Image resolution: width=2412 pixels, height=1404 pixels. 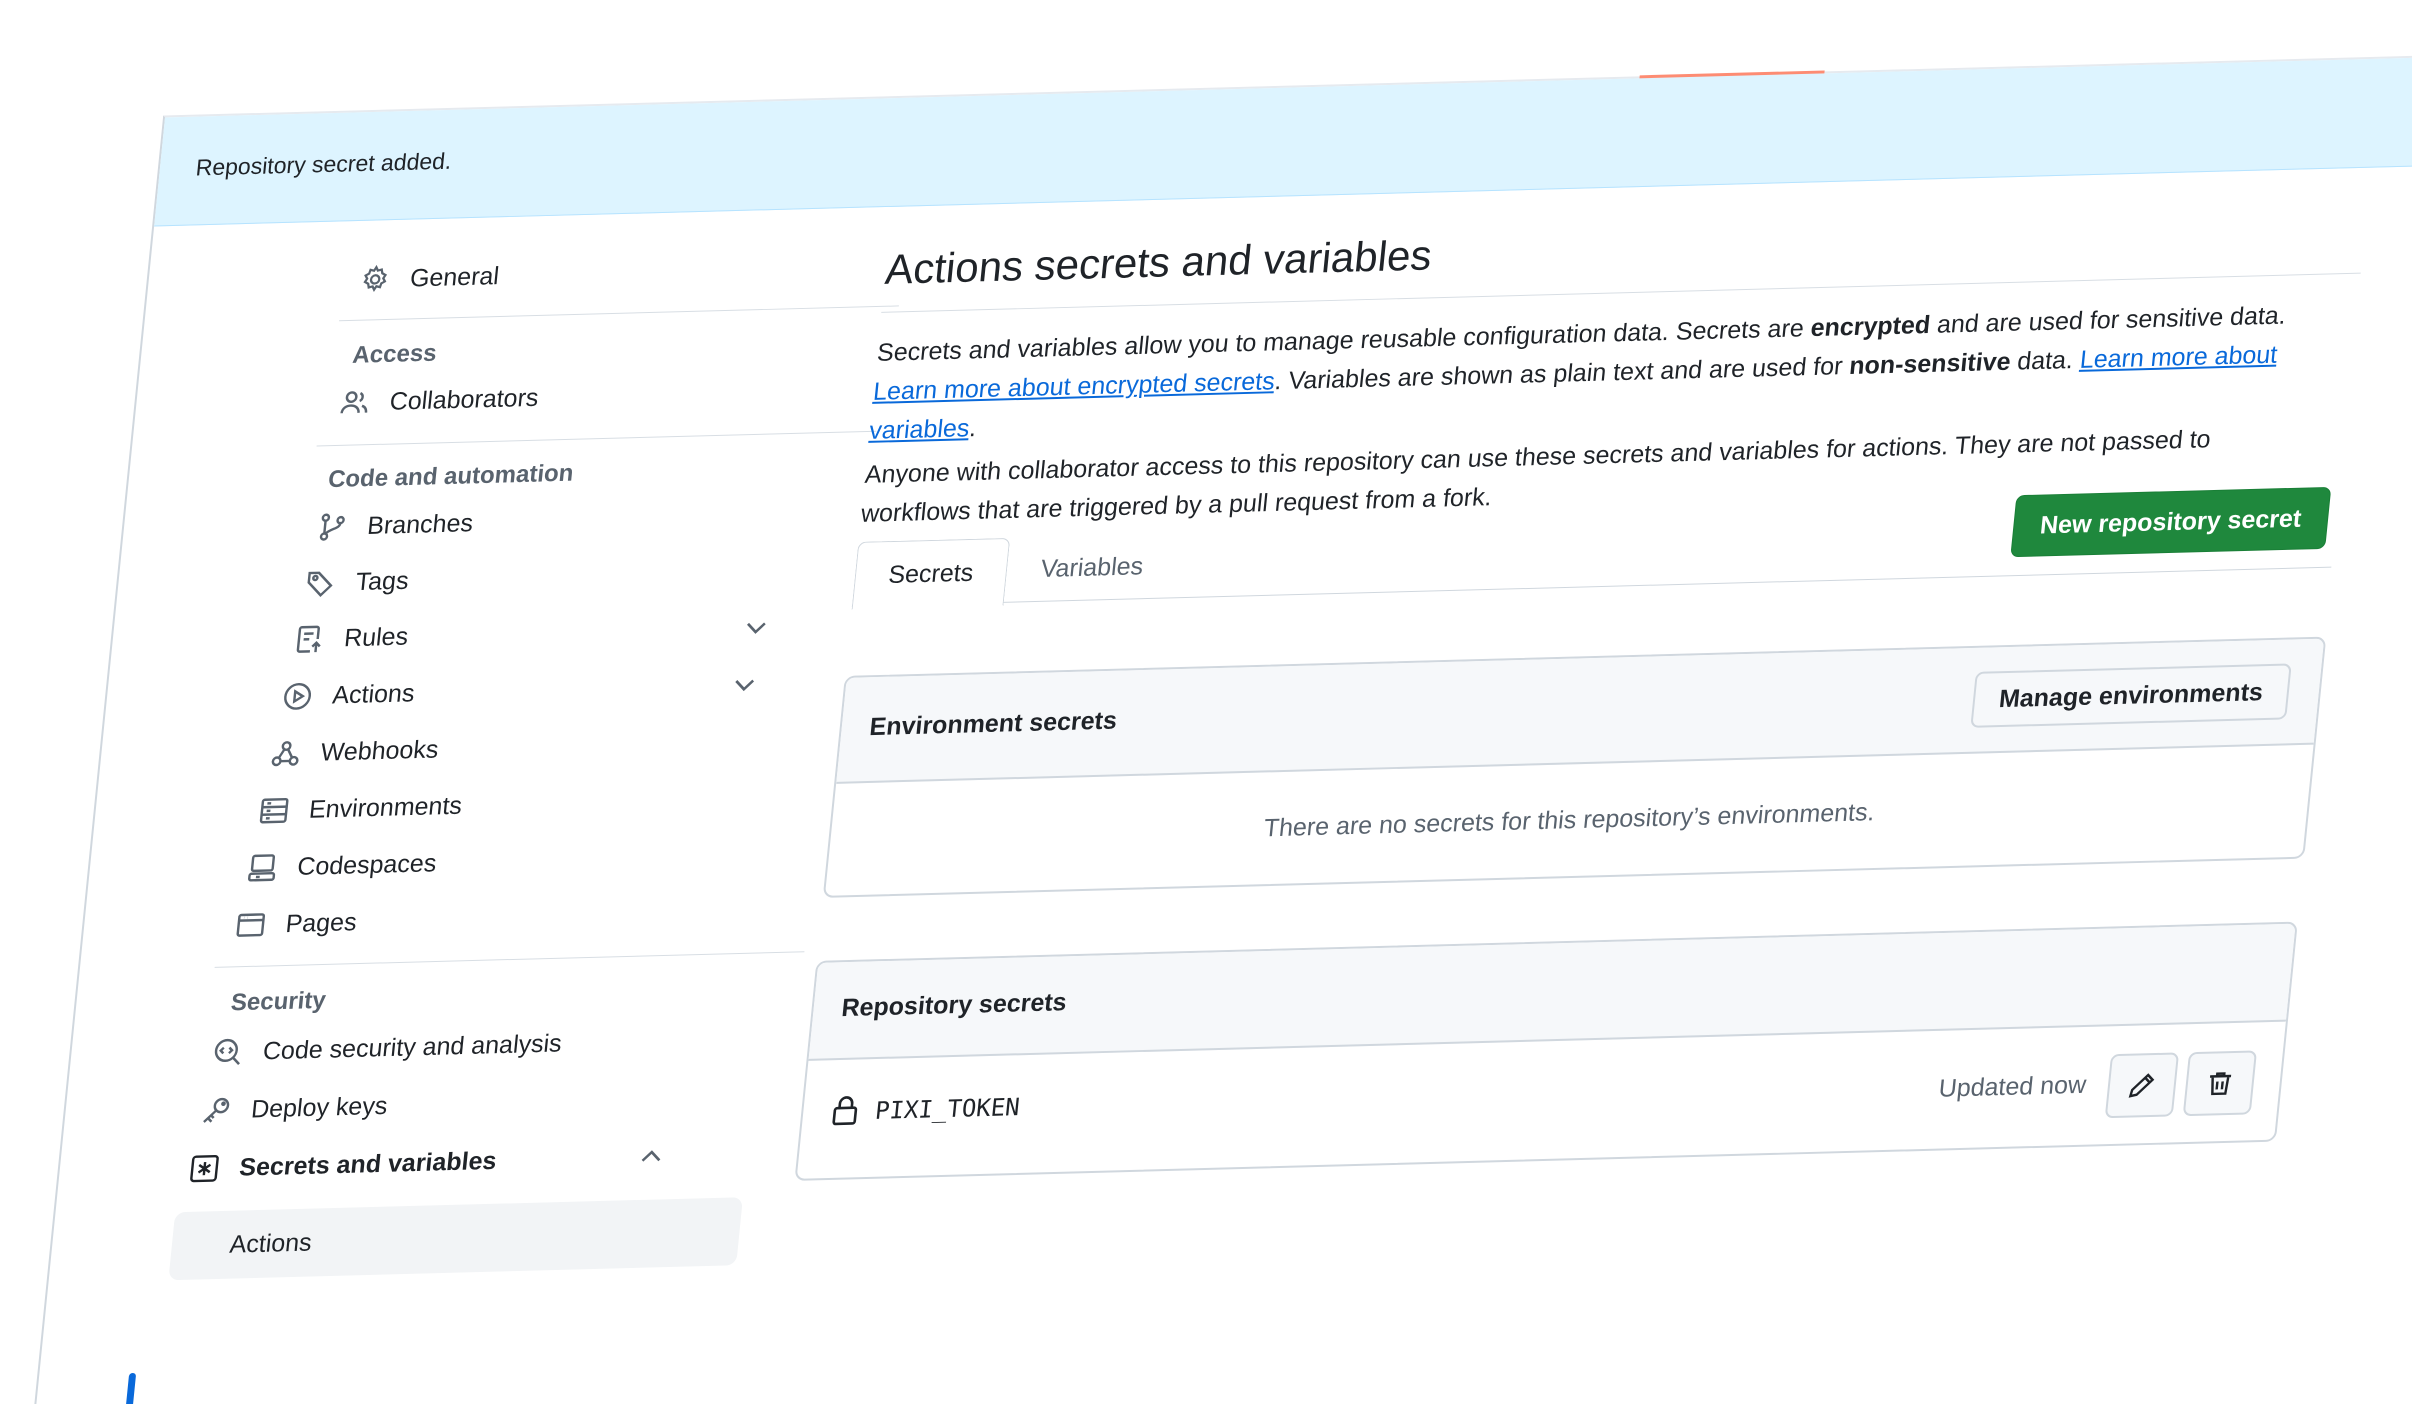 I want to click on learn-more-secrets-link: Learn more about encrypted secrets, so click(x=1074, y=386).